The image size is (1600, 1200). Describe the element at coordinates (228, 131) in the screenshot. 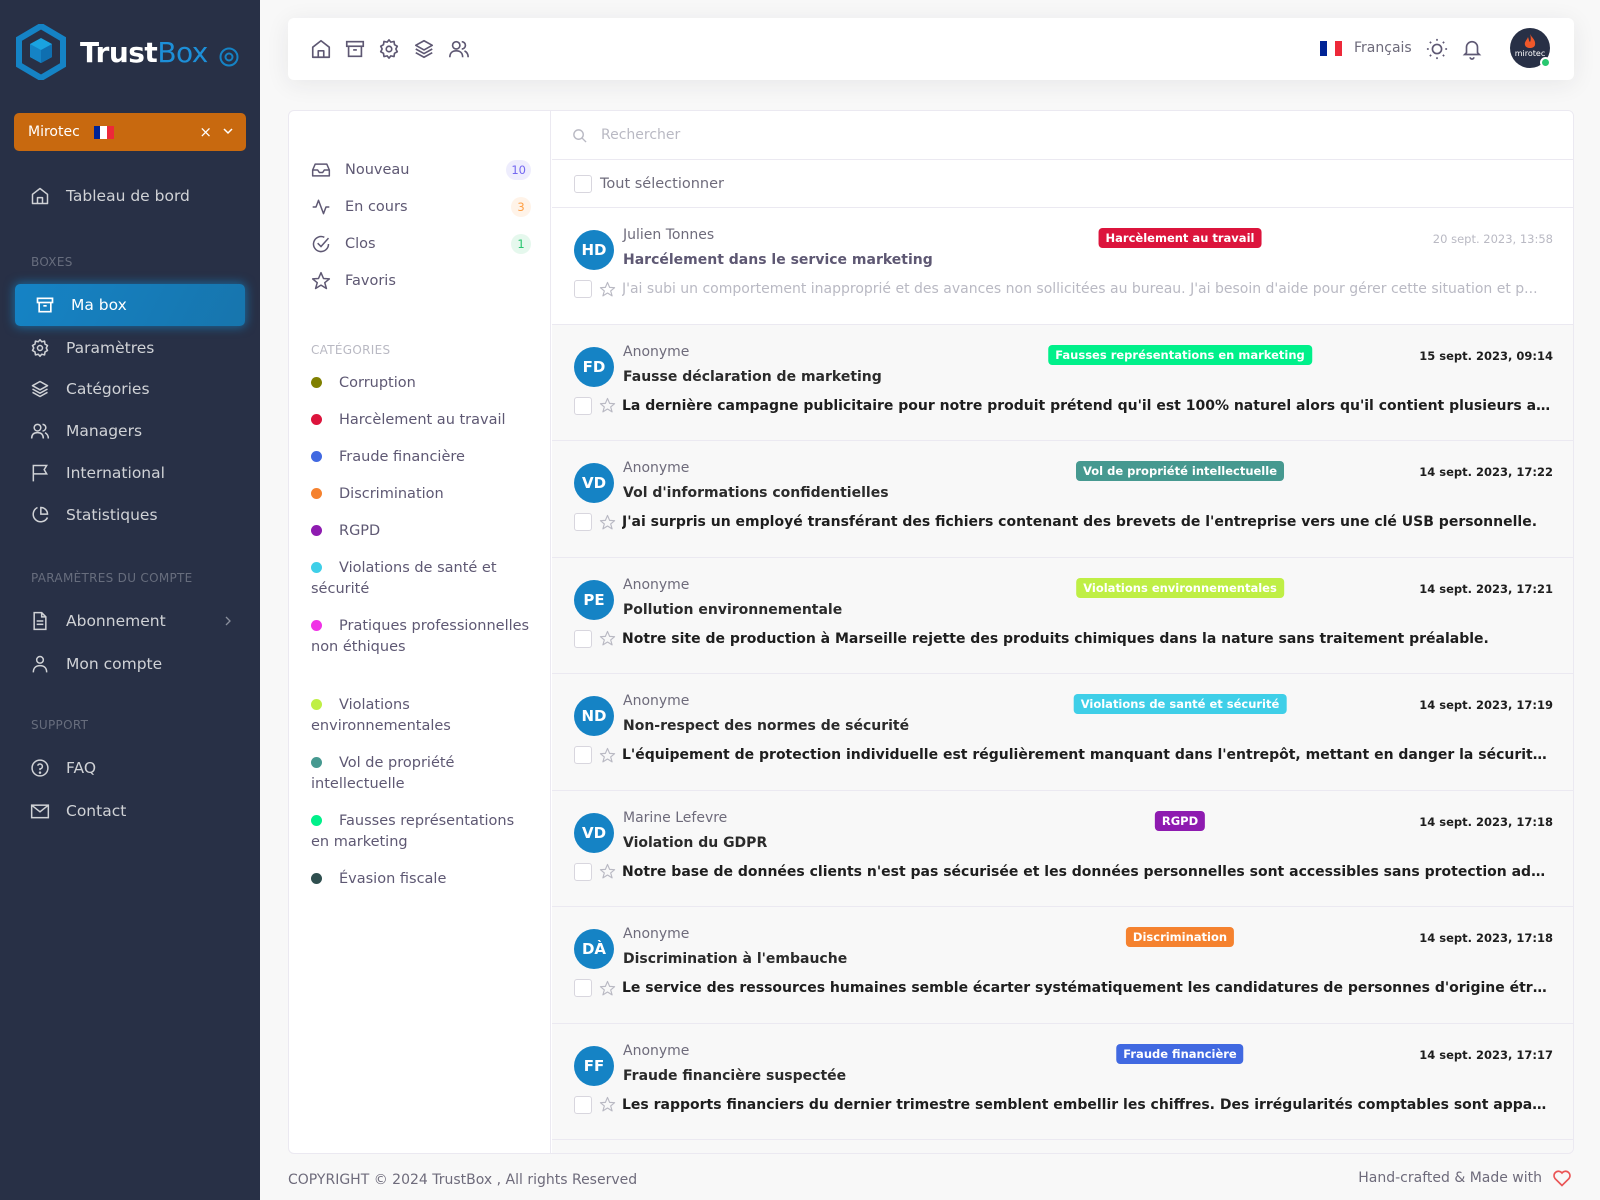

I see `chevron-down-icon` at that location.